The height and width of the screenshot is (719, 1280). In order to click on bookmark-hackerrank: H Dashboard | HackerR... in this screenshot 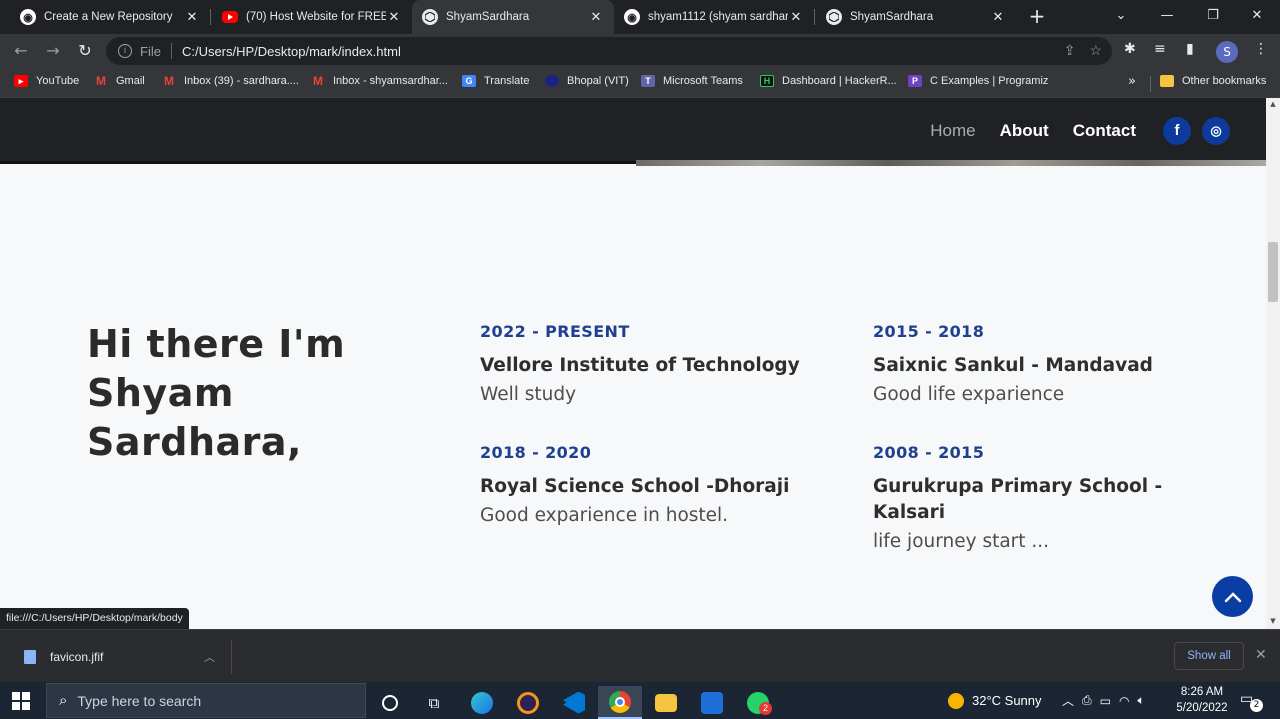, I will do `click(828, 81)`.